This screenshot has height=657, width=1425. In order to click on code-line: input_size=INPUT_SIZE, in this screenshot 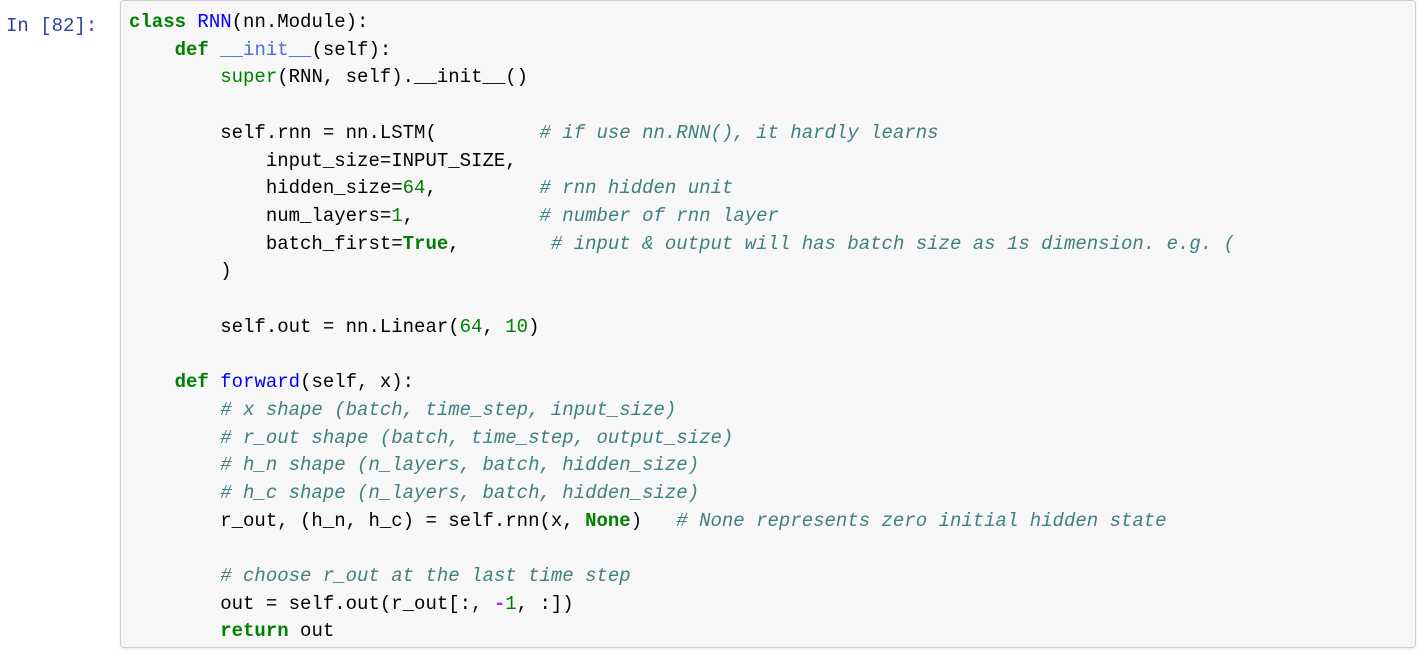, I will do `click(772, 162)`.